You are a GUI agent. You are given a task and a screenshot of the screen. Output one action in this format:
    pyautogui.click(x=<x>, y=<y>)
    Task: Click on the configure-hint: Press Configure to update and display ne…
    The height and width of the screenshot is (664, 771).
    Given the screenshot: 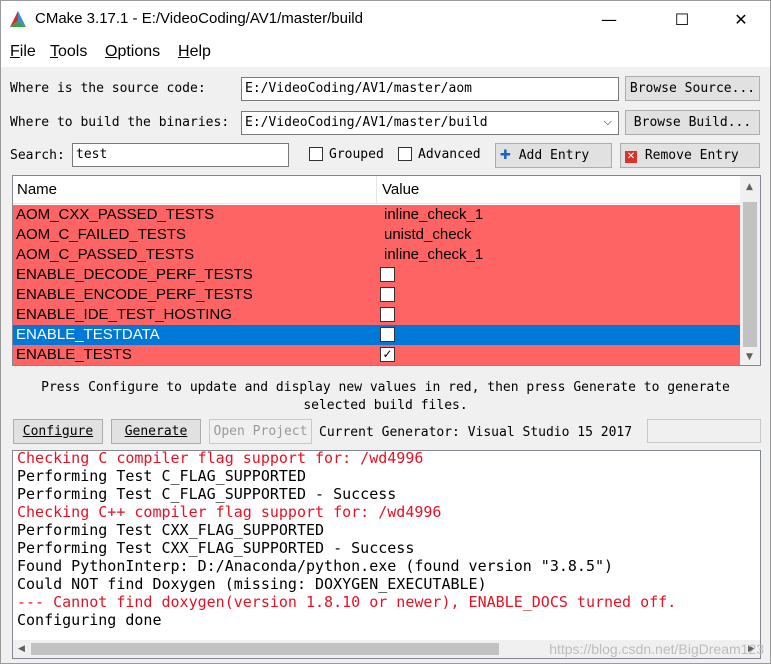 What is the action you would take?
    pyautogui.click(x=385, y=397)
    